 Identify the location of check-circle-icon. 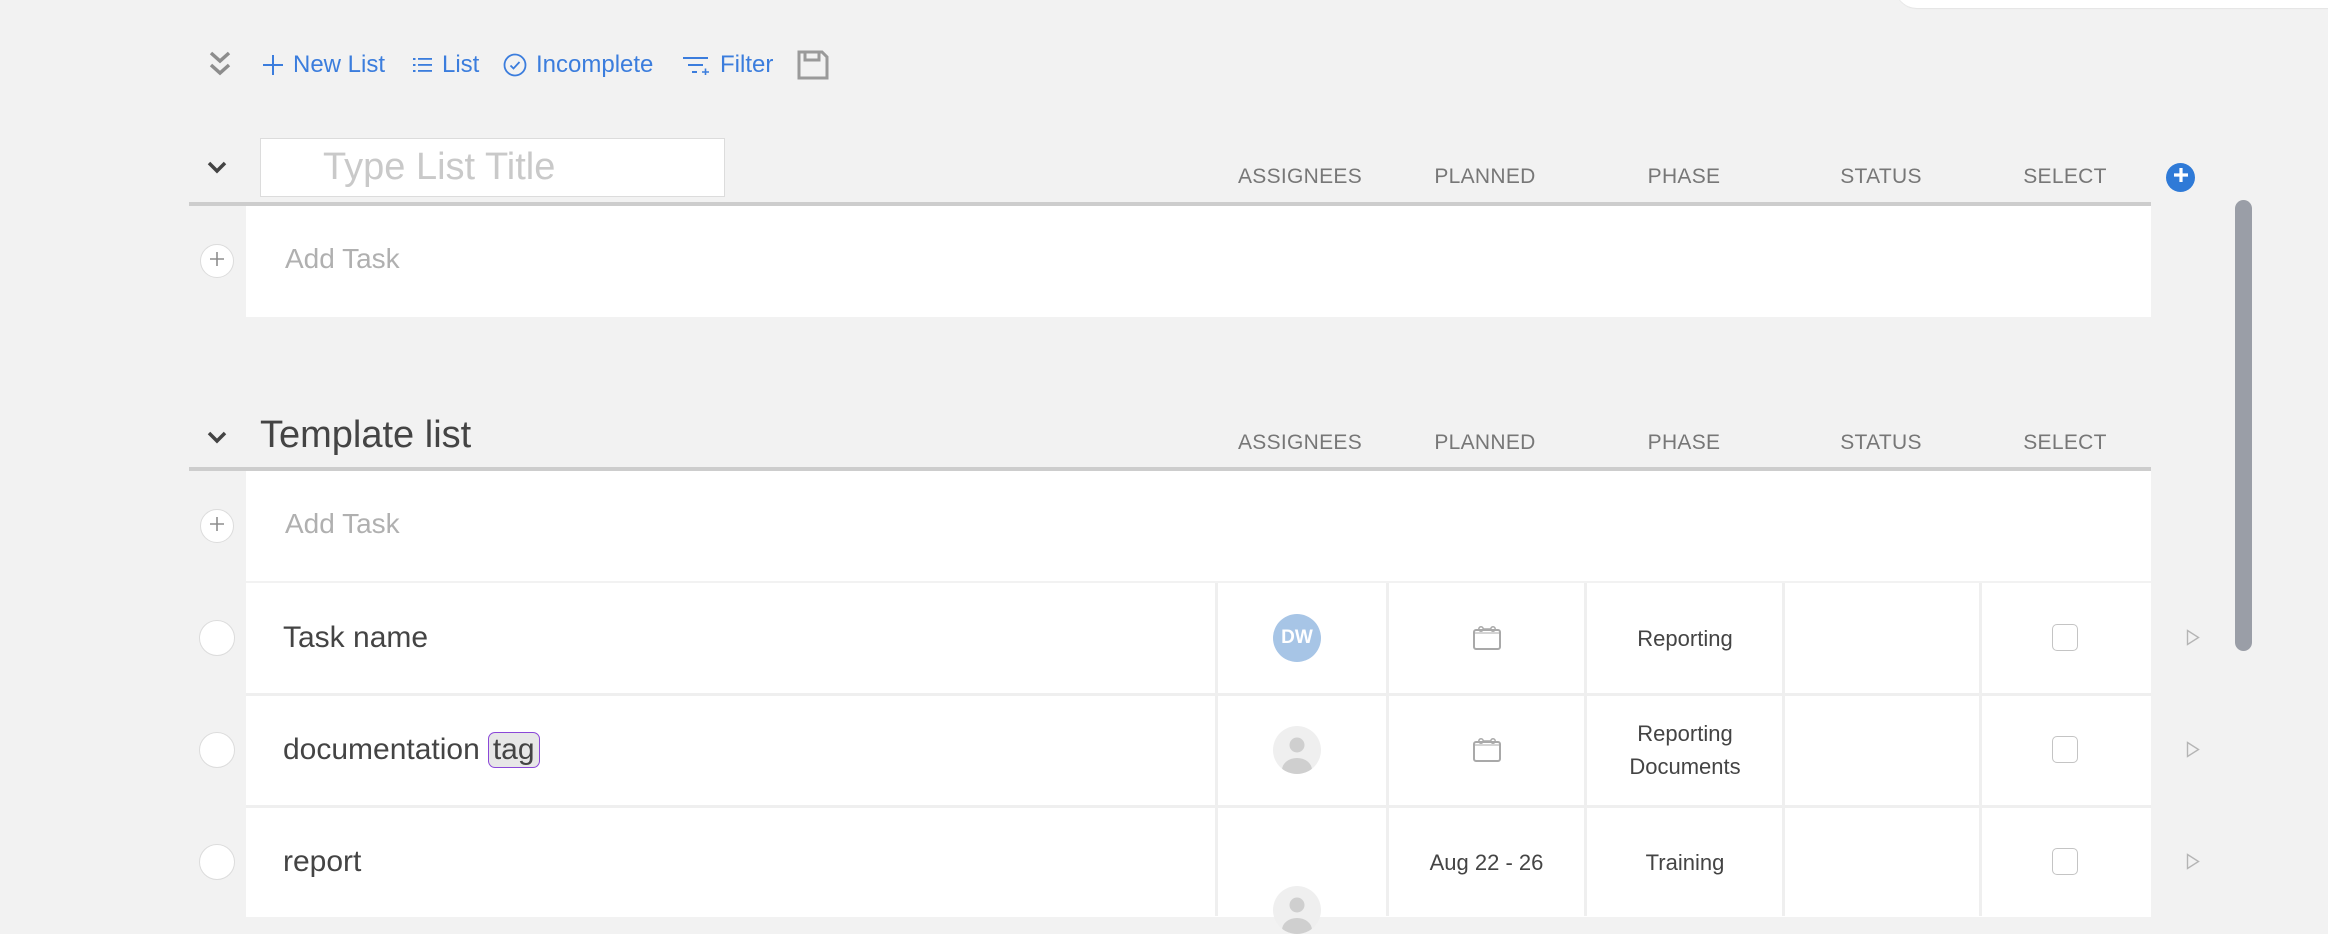
(515, 65).